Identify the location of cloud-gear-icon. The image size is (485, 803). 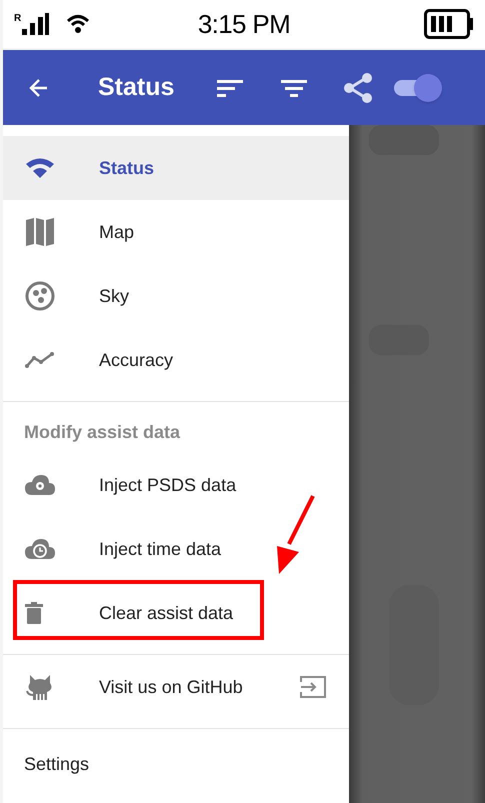
(40, 485).